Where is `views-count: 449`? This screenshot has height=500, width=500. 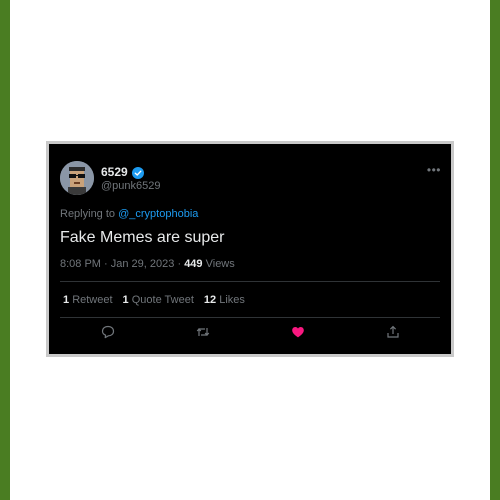
views-count: 449 is located at coordinates (193, 264).